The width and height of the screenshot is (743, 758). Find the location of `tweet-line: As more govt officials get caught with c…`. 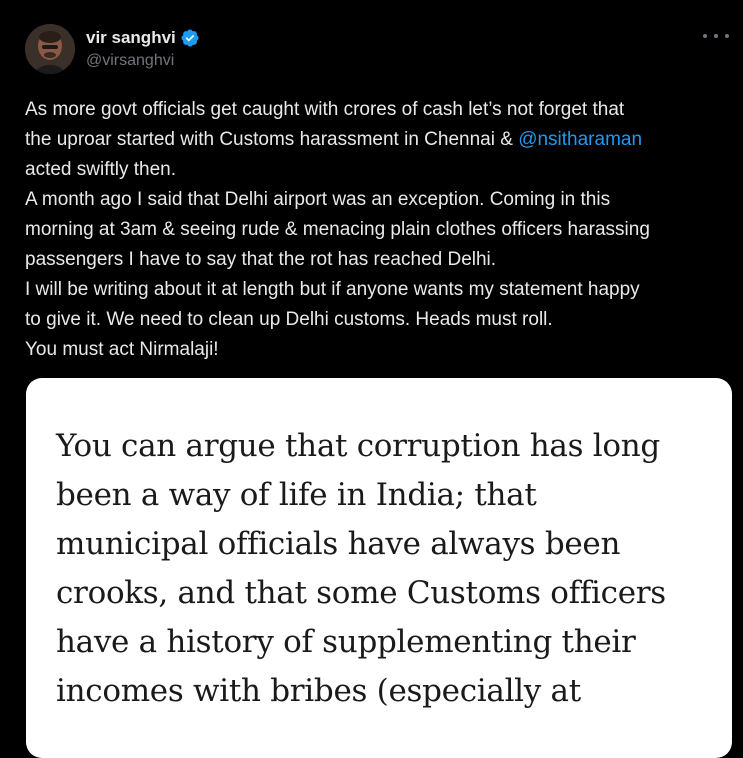

tweet-line: As more govt officials get caught with c… is located at coordinates (325, 109).